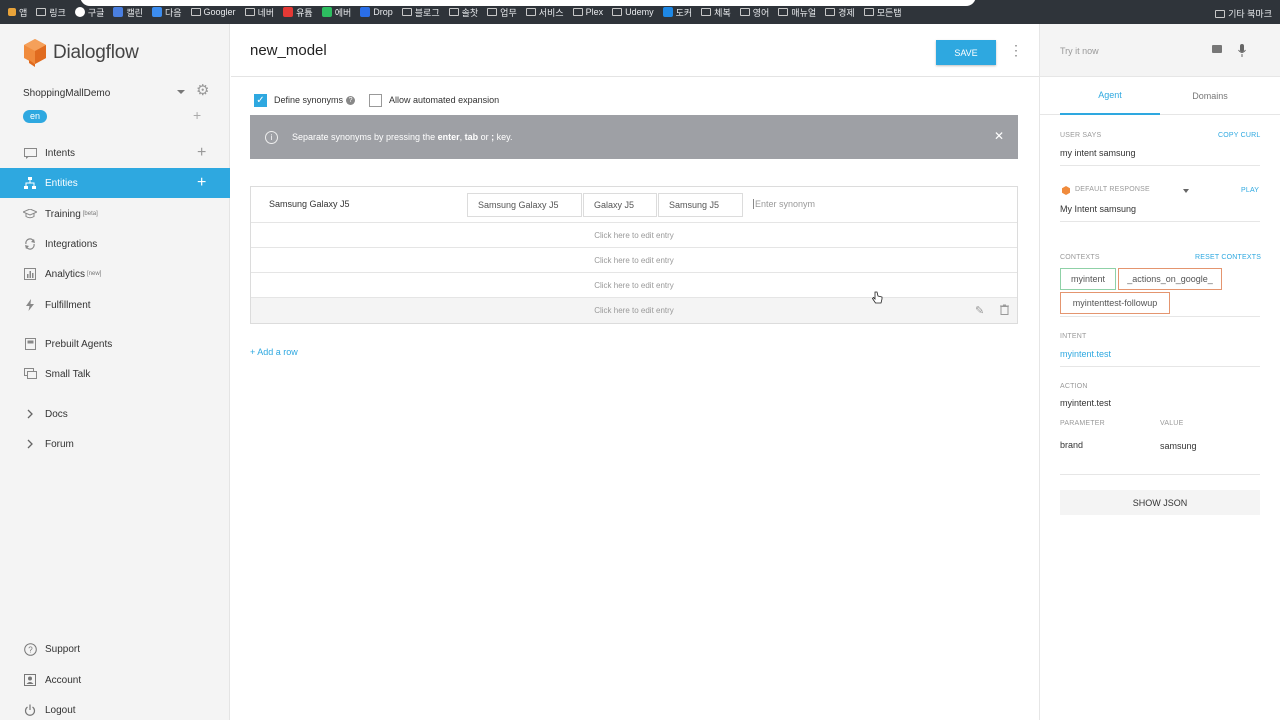 The width and height of the screenshot is (1280, 720). What do you see at coordinates (351, 100) in the screenshot?
I see `help-icon: ?` at bounding box center [351, 100].